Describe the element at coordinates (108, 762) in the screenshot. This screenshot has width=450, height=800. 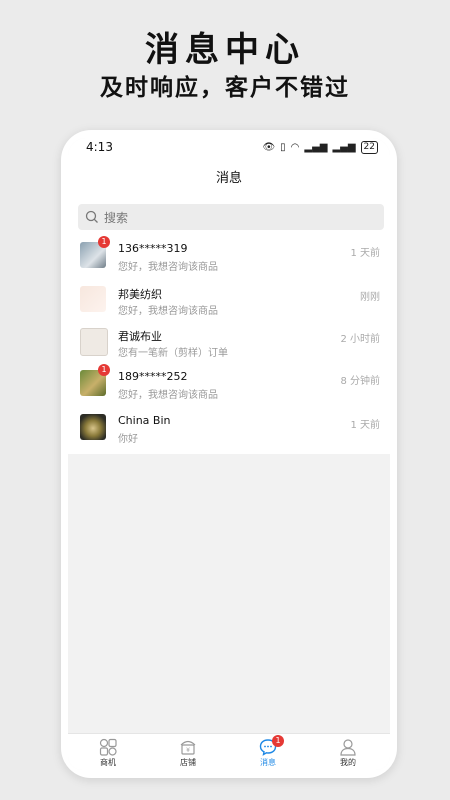
I see `tab-label: 商机` at that location.